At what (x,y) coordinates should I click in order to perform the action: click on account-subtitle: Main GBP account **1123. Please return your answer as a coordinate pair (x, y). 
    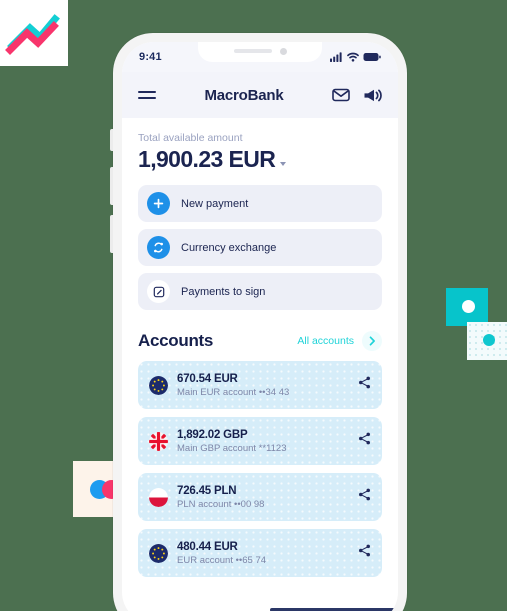
    Looking at the image, I should click on (232, 448).